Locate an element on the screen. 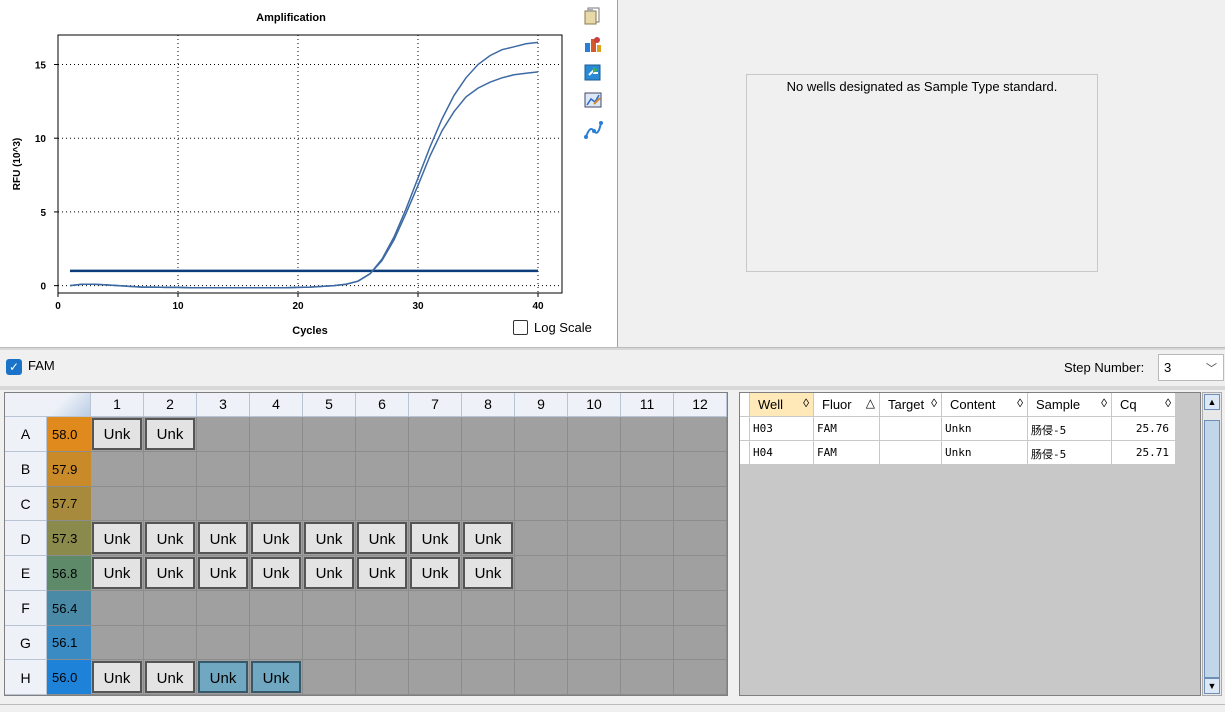 The height and width of the screenshot is (712, 1225). plate-column-header: 2 is located at coordinates (170, 405).